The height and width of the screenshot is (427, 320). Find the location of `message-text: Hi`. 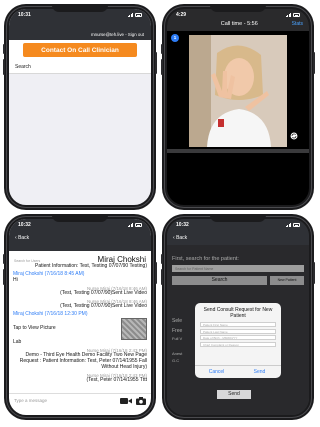

message-text: Hi is located at coordinates (15, 279).